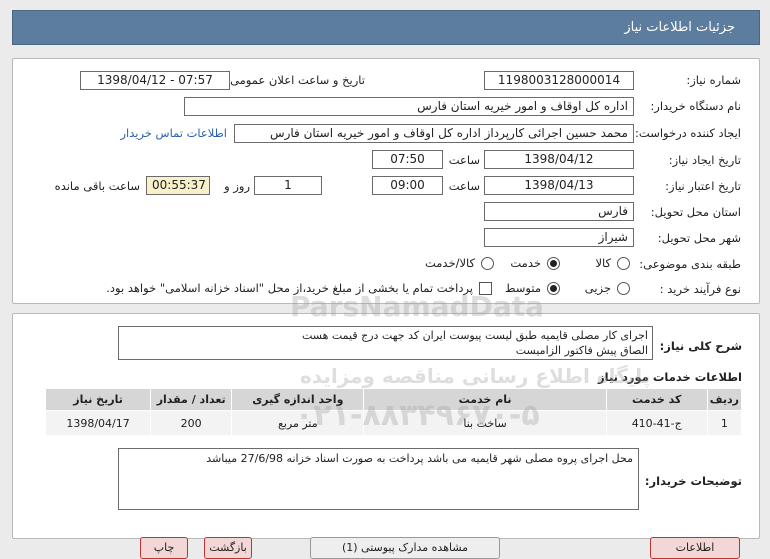  Describe the element at coordinates (713, 80) in the screenshot. I see `need-number-label: شماره نیاز:` at that location.